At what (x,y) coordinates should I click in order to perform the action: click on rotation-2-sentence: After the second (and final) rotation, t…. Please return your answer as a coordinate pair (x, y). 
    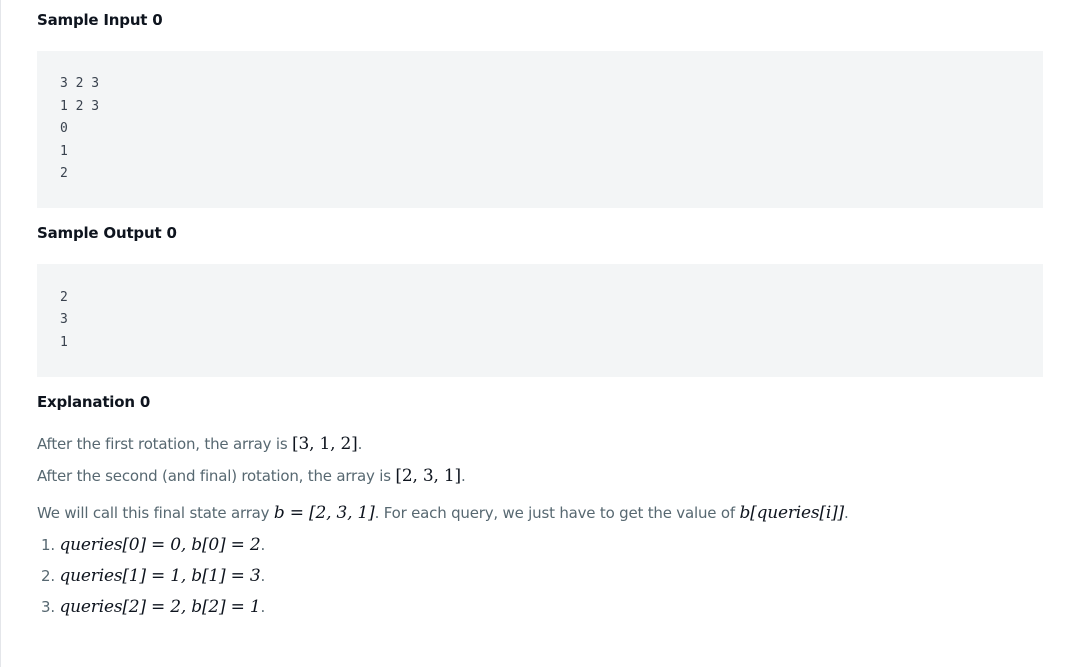
    Looking at the image, I should click on (251, 476).